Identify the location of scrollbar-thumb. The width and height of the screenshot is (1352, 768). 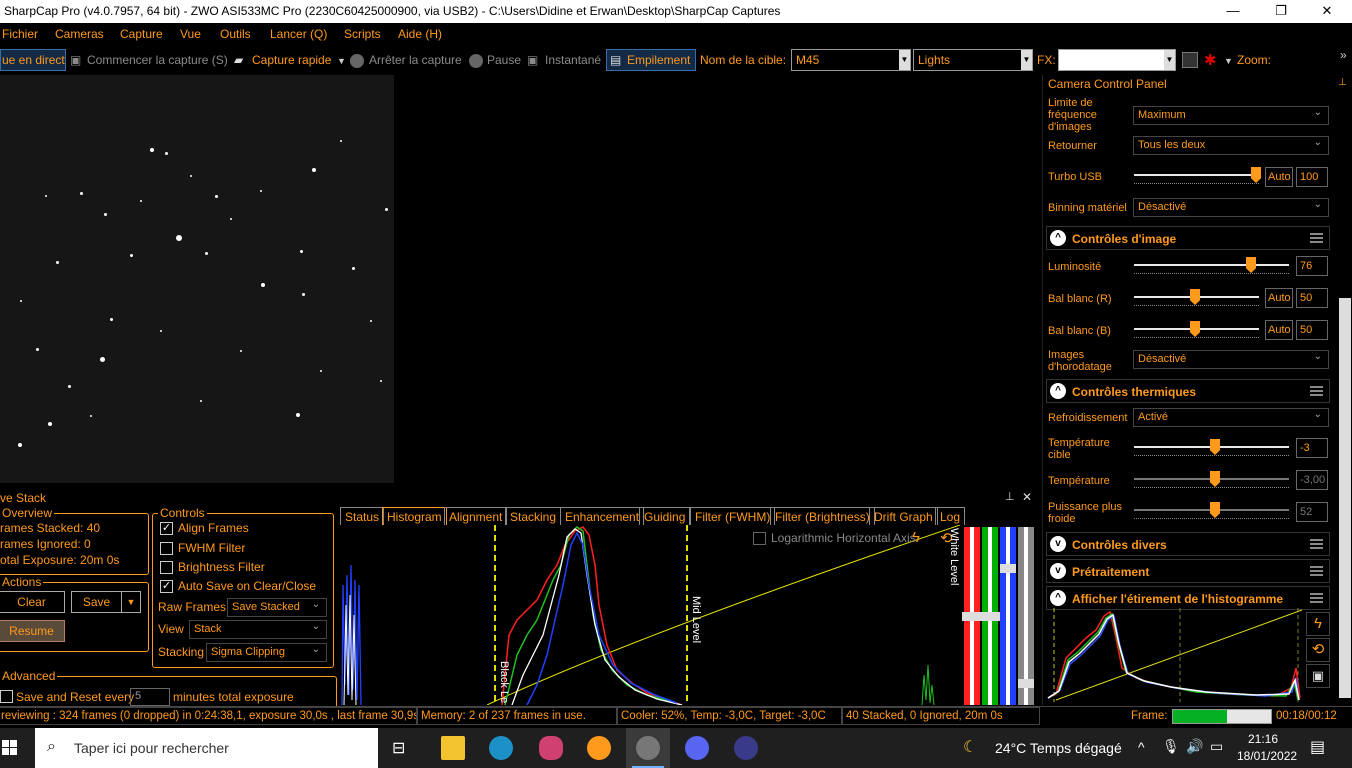
(1345, 498).